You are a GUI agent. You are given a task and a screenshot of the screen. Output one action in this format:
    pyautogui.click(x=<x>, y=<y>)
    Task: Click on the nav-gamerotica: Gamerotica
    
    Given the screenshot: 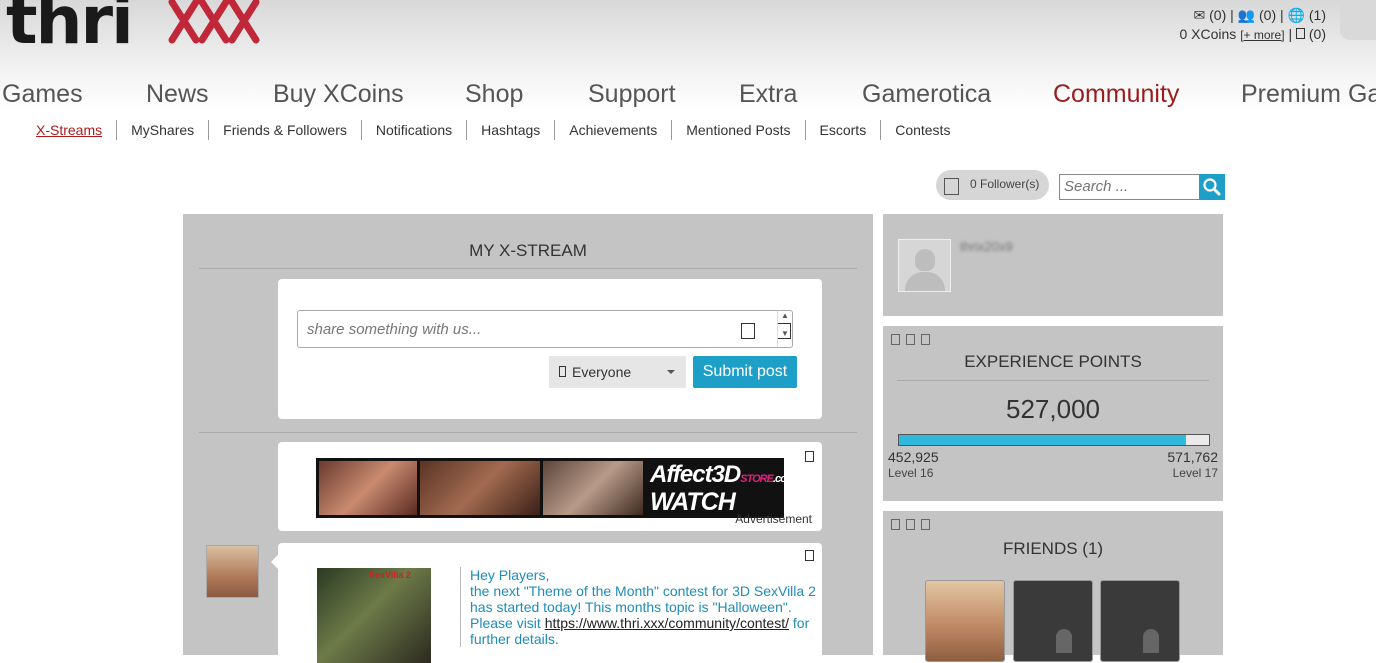 What is the action you would take?
    pyautogui.click(x=926, y=94)
    